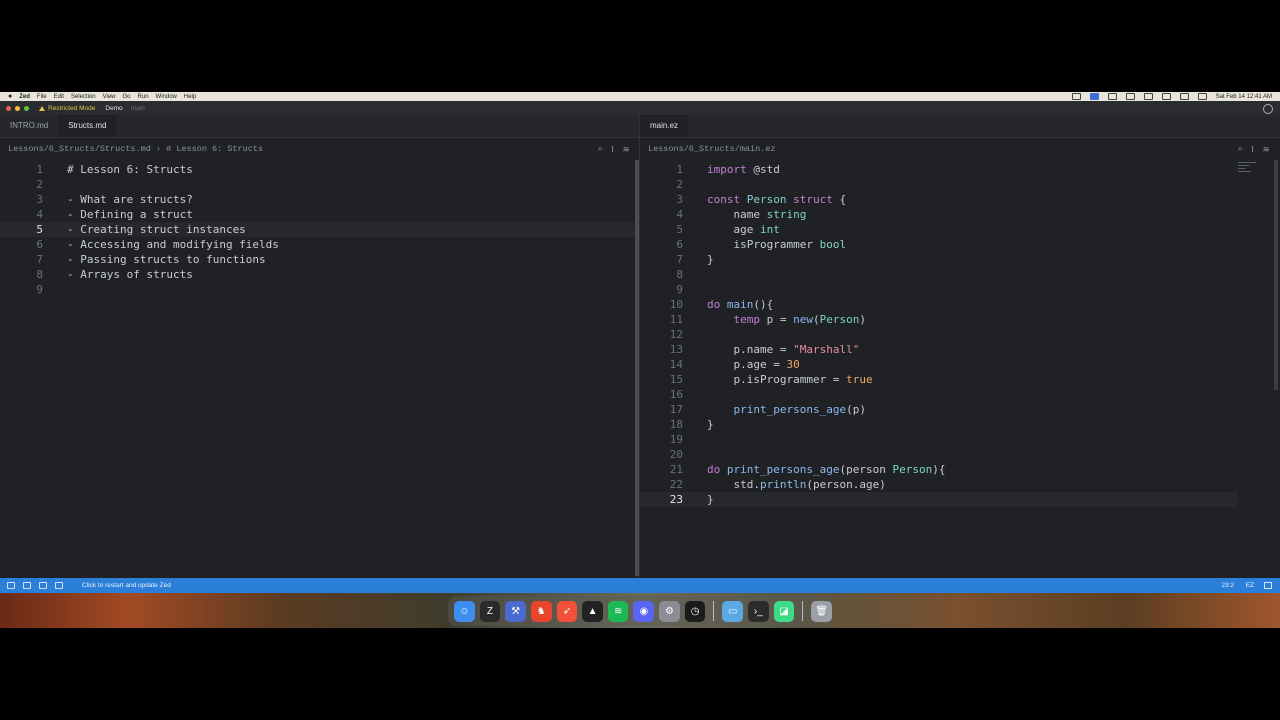 The image size is (1280, 720). I want to click on code-line: 22 std.println(person.age), so click(939, 484).